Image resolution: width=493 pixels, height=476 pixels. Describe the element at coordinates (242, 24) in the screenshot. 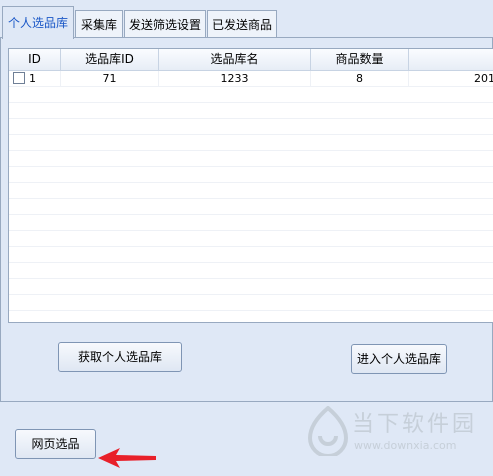

I see `tab-sent-products: 已发送商品` at that location.